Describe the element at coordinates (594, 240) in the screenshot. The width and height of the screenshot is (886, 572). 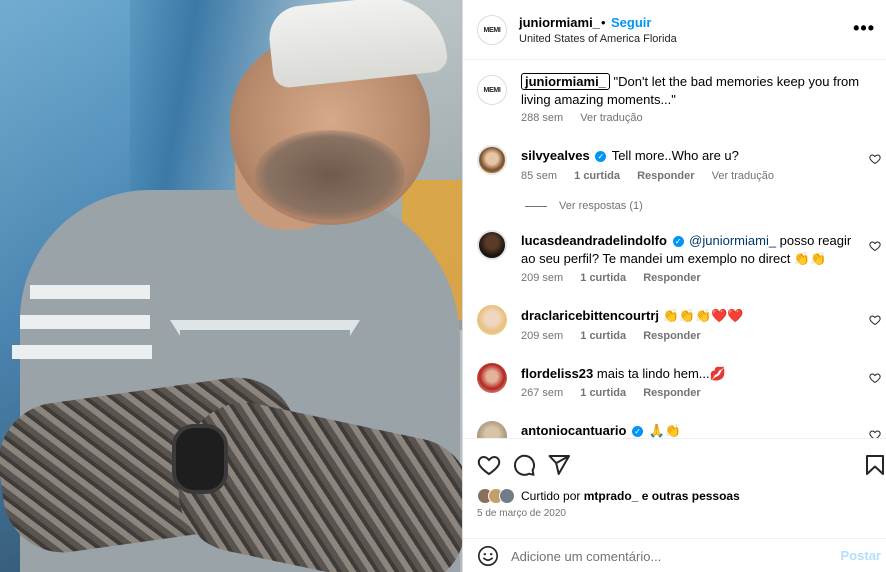
I see `comment-username: lucasdeandradelindolfo` at that location.